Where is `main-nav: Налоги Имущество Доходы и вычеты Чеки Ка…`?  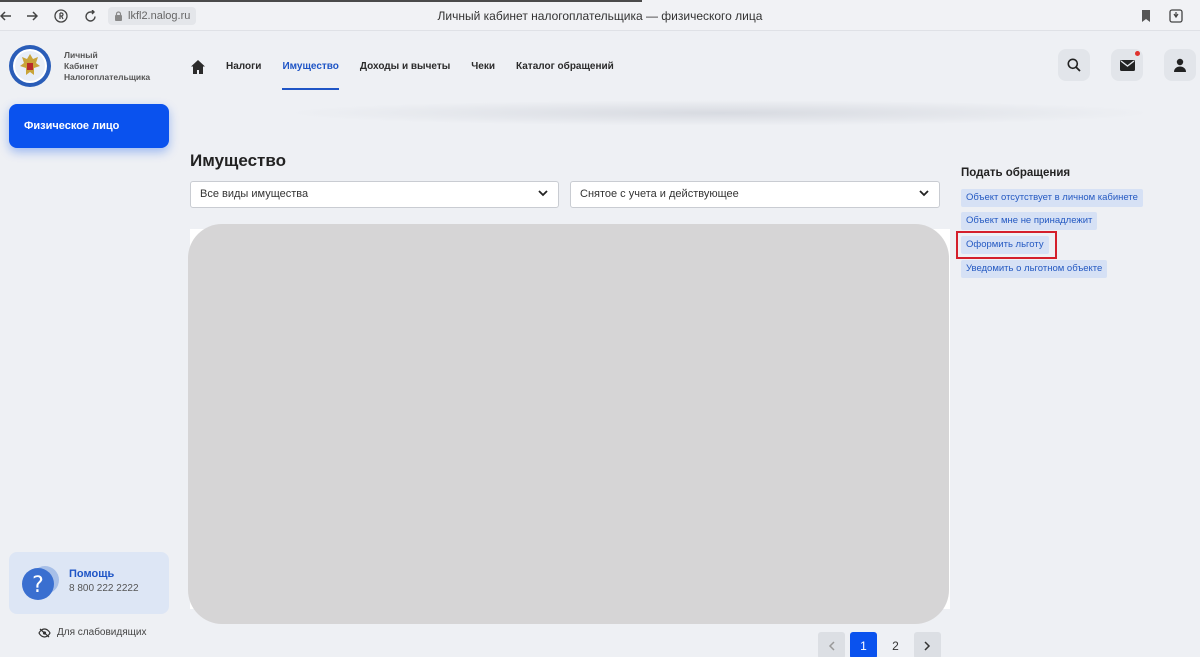 main-nav: Налоги Имущество Доходы и вычеты Чеки Ка… is located at coordinates (412, 73).